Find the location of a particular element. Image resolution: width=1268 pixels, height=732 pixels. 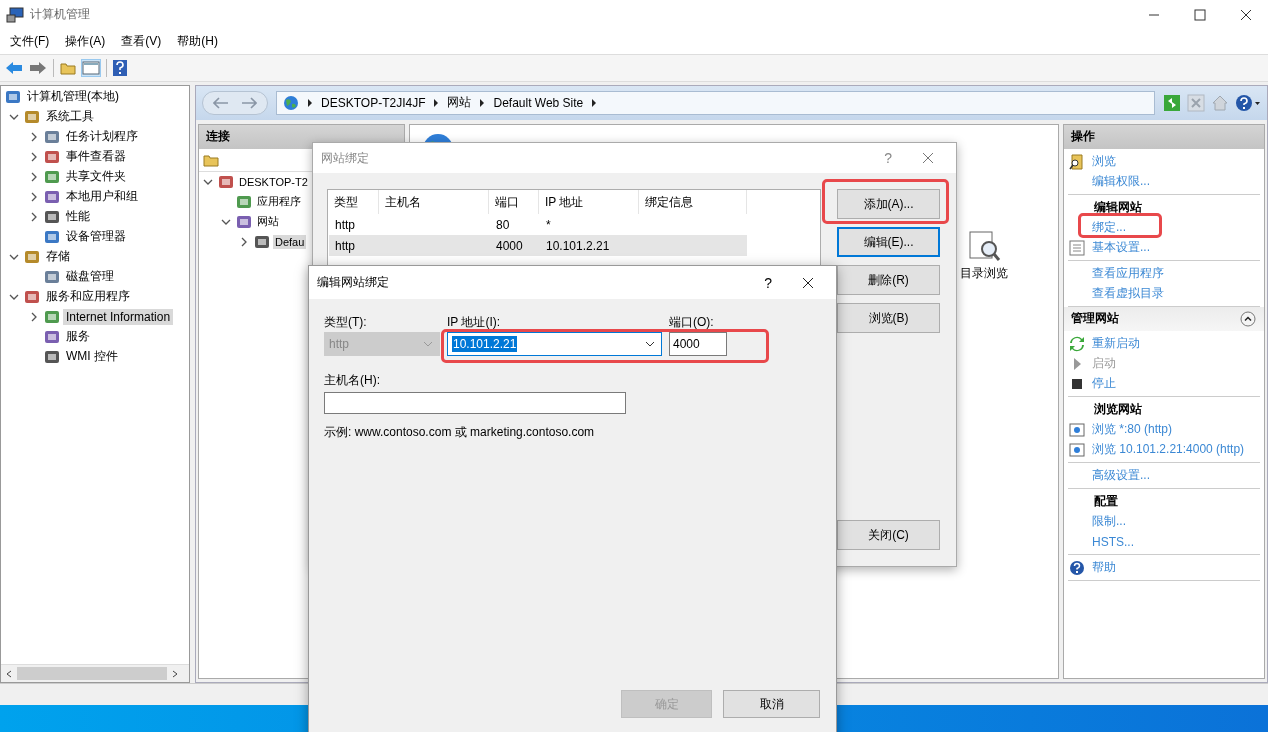

section-heading: 浏览网站 is located at coordinates (1118, 410).